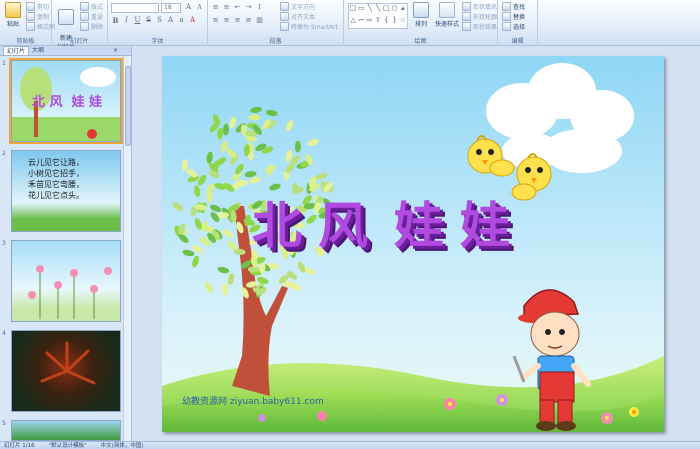 The width and height of the screenshot is (700, 449). I want to click on align-left-icon: ≡, so click(215, 20).